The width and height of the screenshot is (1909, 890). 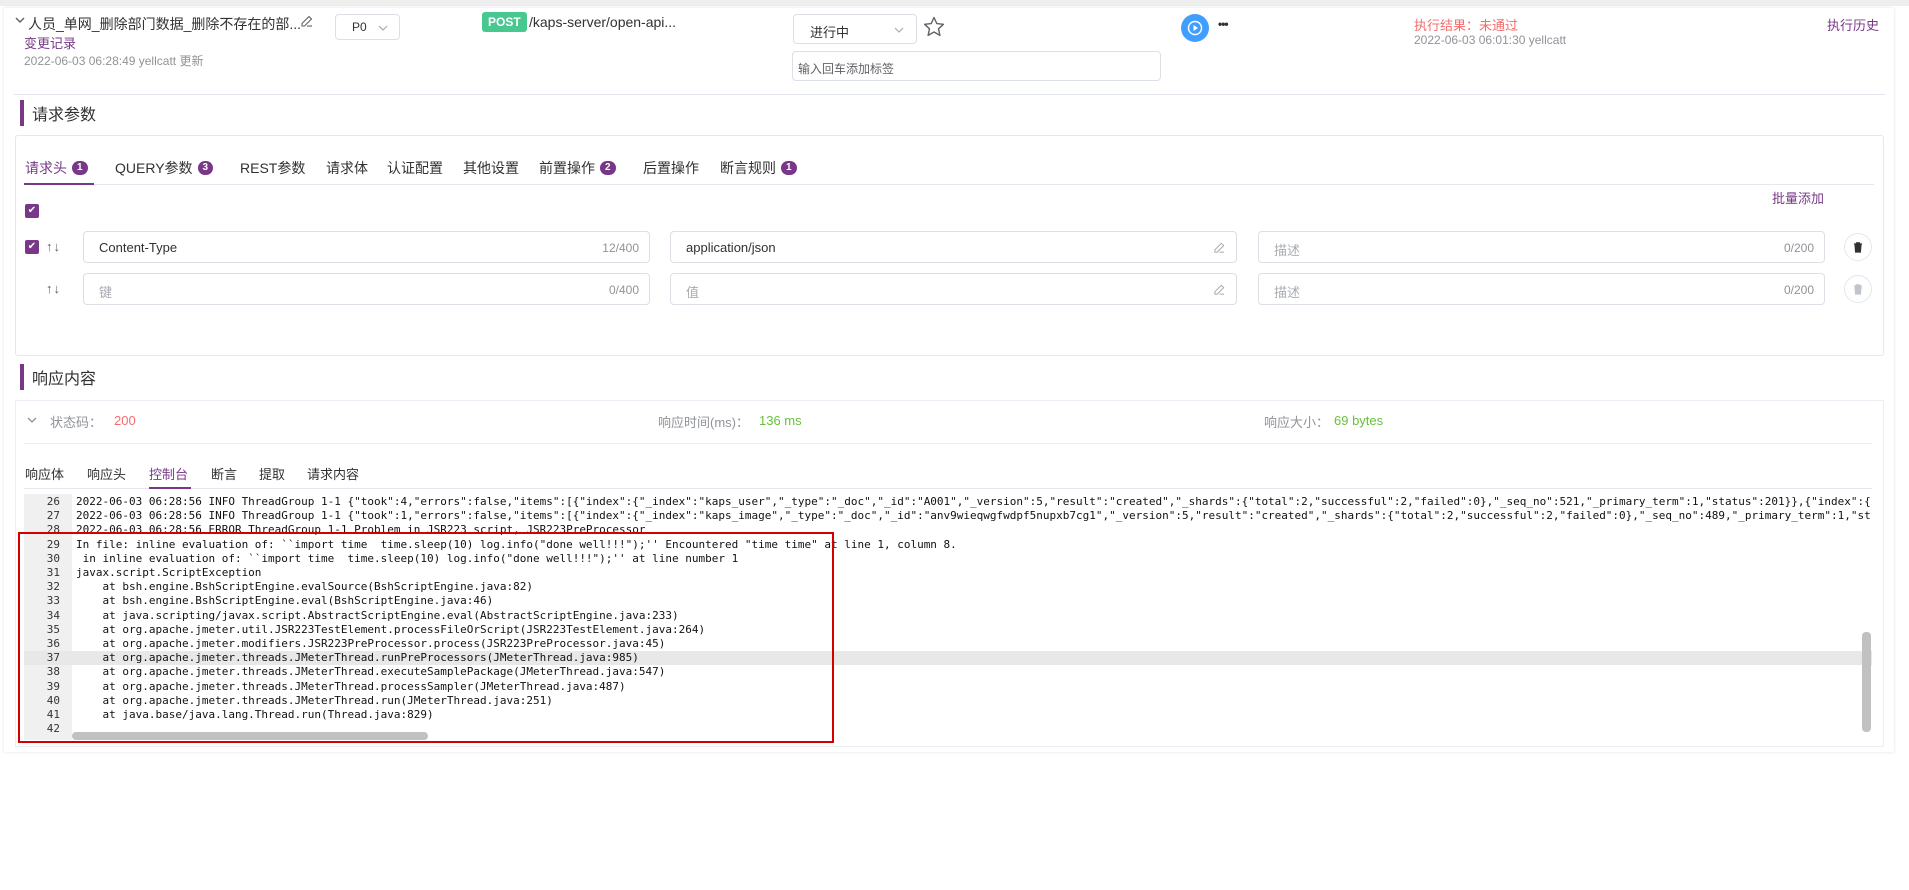 What do you see at coordinates (106, 292) in the screenshot?
I see `key-placeholder: 键` at bounding box center [106, 292].